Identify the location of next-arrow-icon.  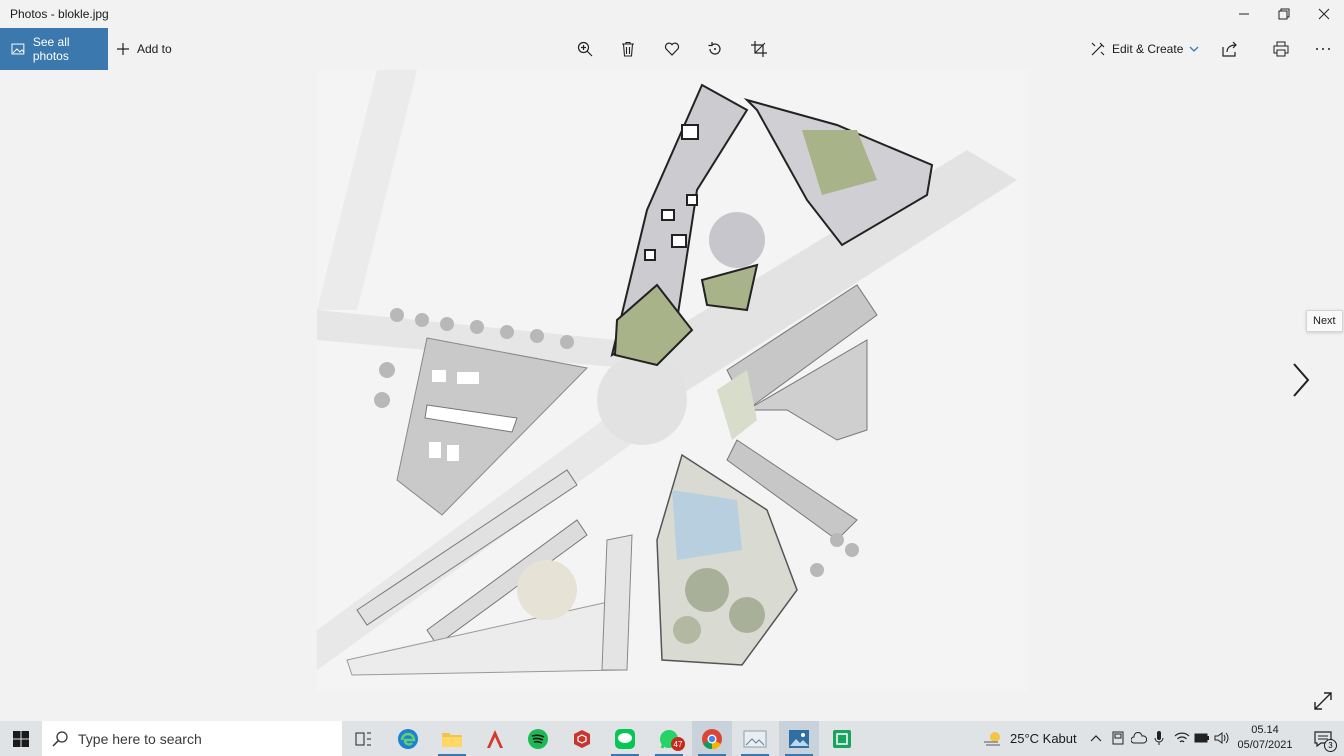
(1301, 380).